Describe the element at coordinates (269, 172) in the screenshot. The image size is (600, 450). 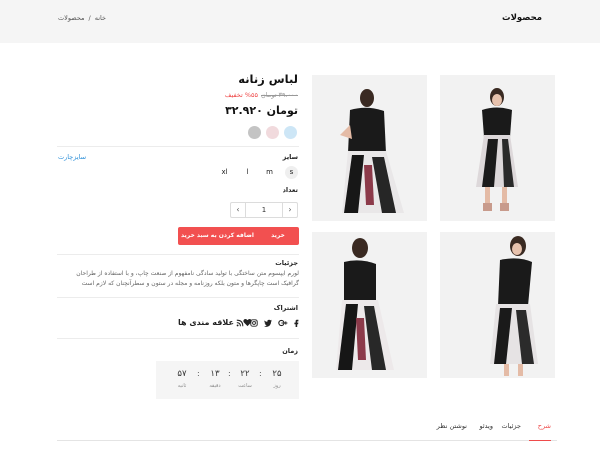
I see `size-option-m: m` at that location.